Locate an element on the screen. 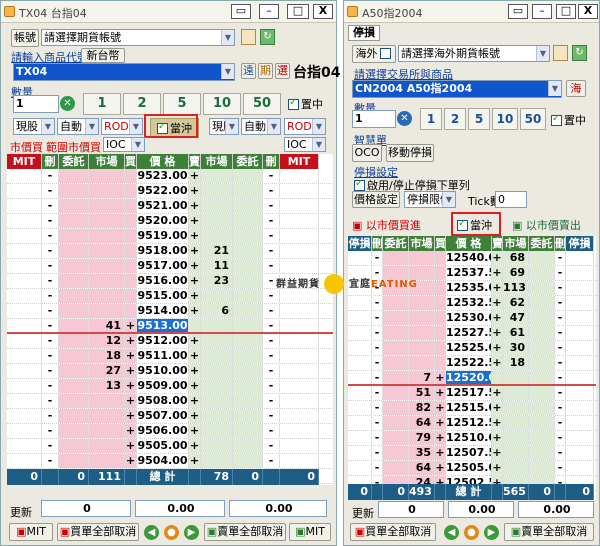 This screenshot has height=546, width=600. qty-5-button: 5 is located at coordinates (479, 119).